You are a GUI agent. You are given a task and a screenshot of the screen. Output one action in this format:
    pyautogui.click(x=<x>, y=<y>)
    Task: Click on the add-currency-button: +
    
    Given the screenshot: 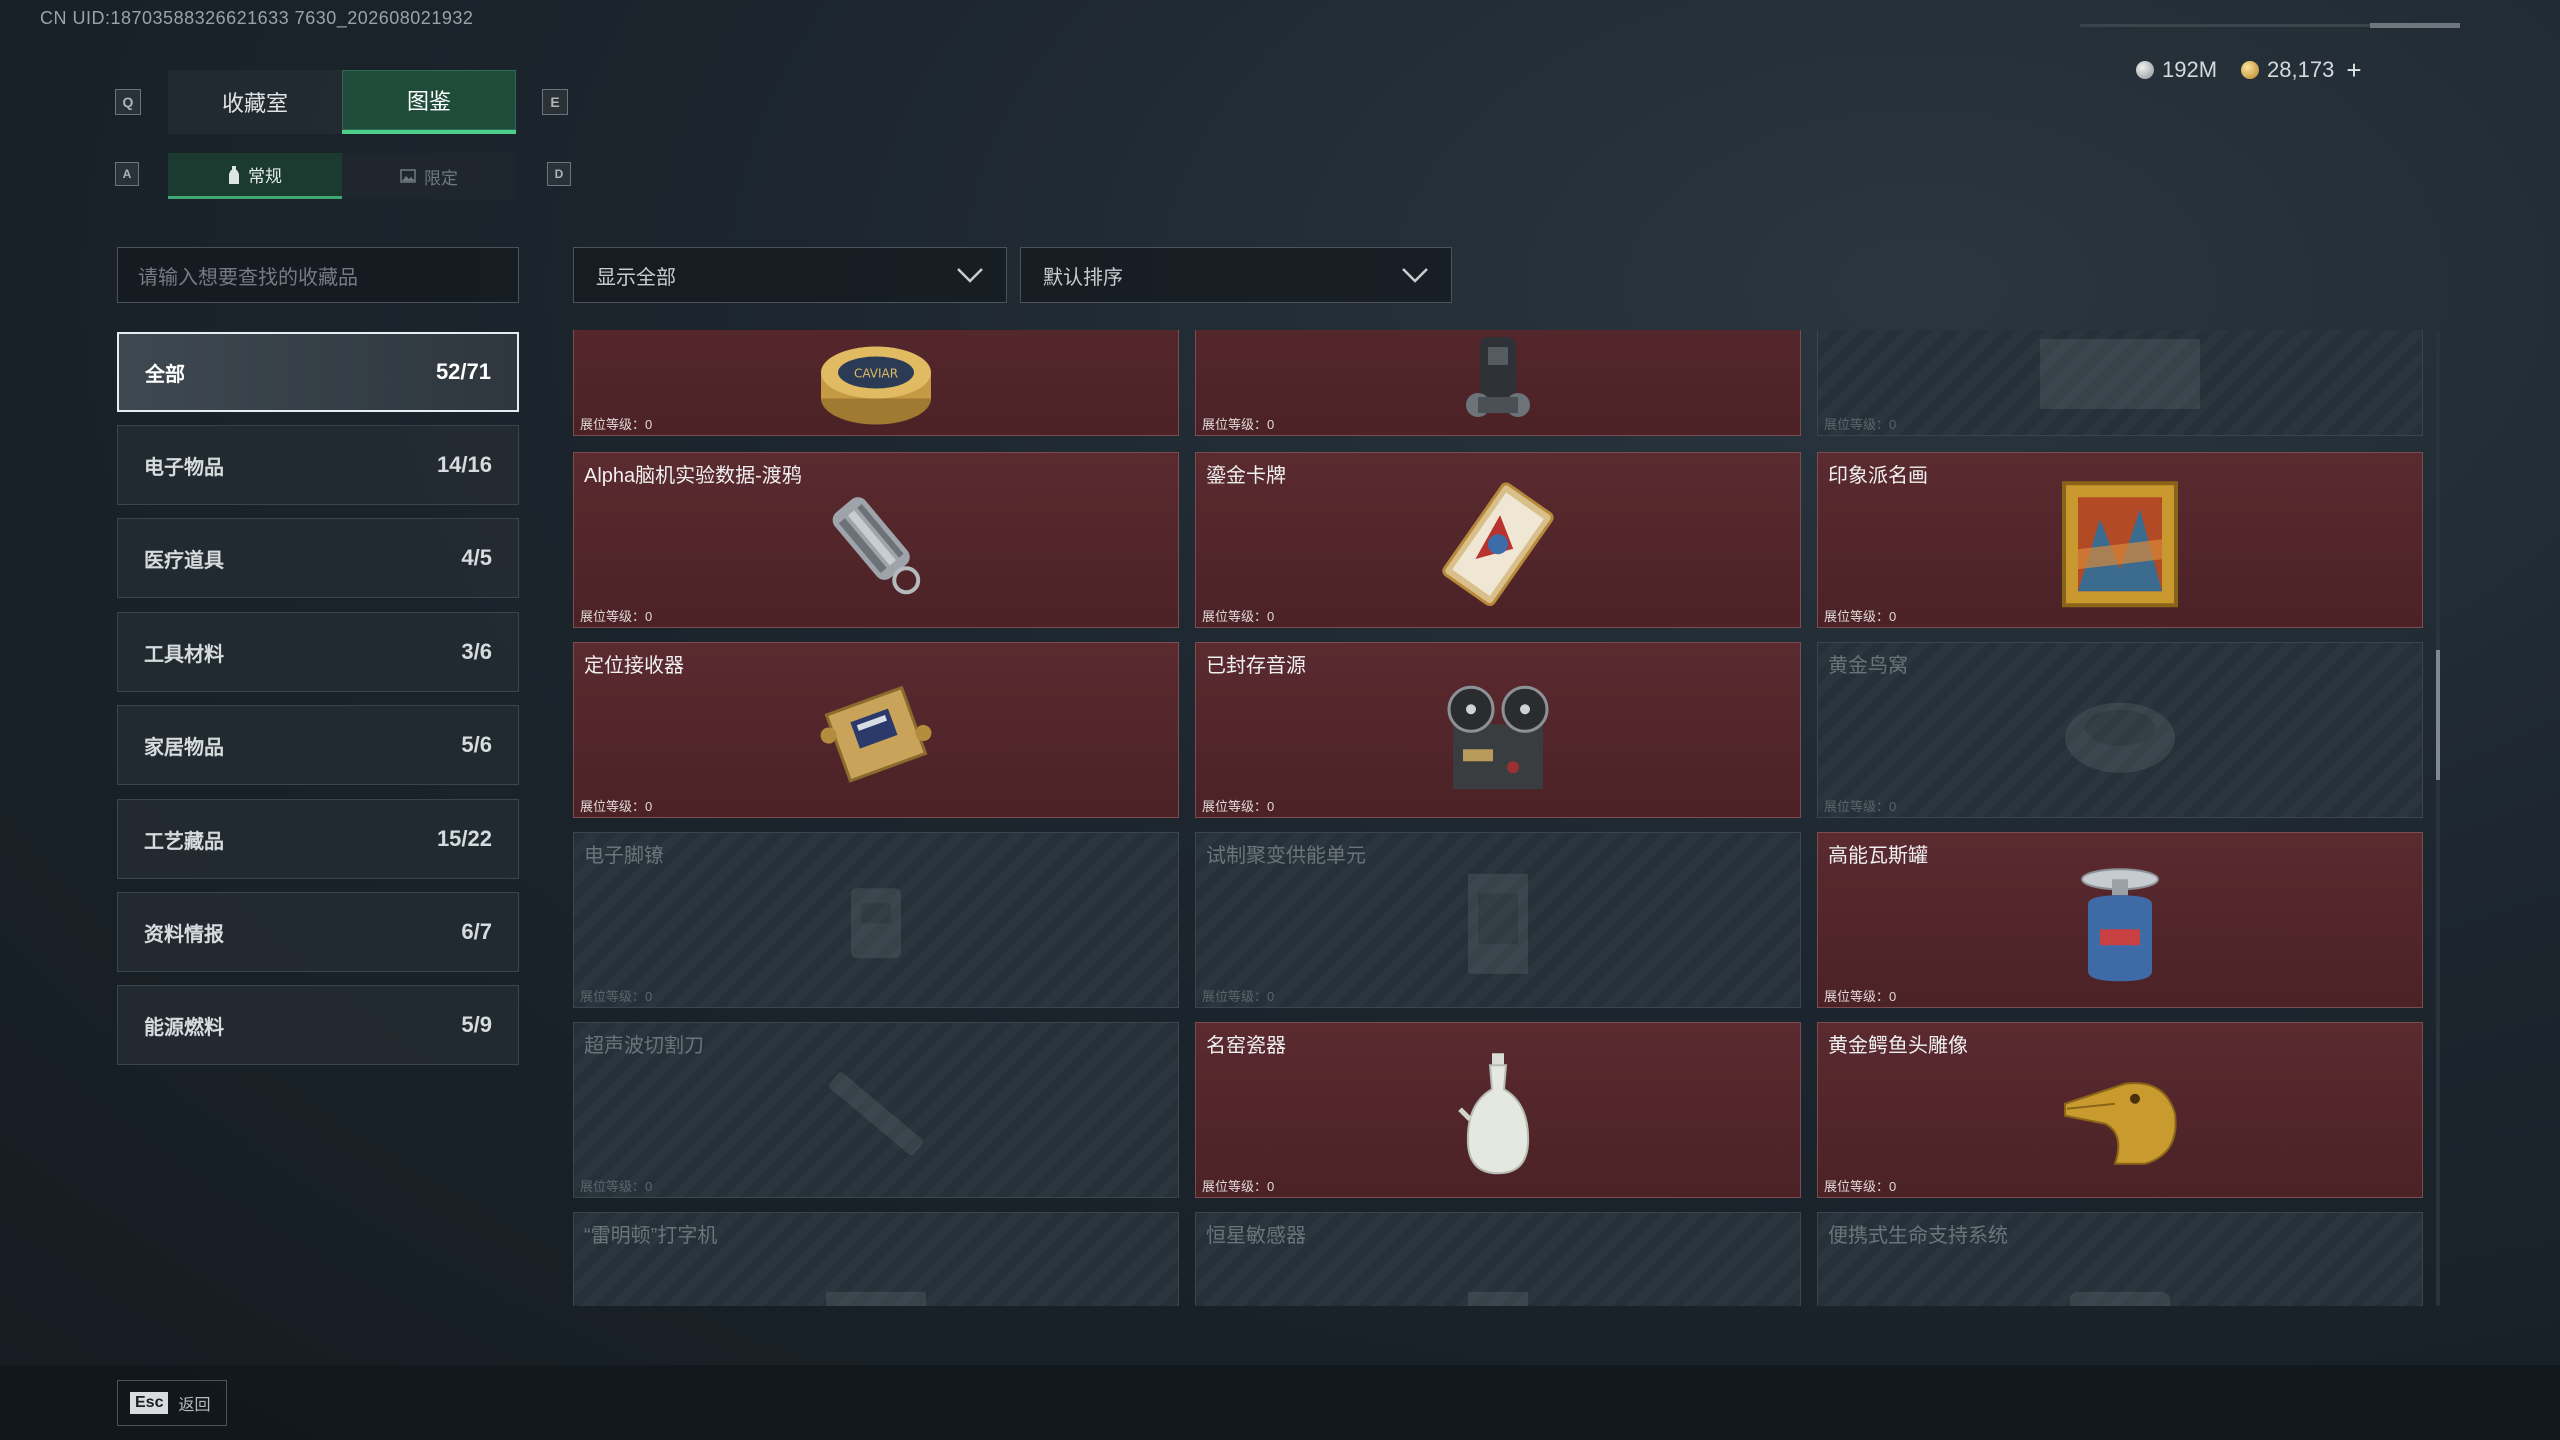 What is the action you would take?
    pyautogui.click(x=2353, y=70)
    